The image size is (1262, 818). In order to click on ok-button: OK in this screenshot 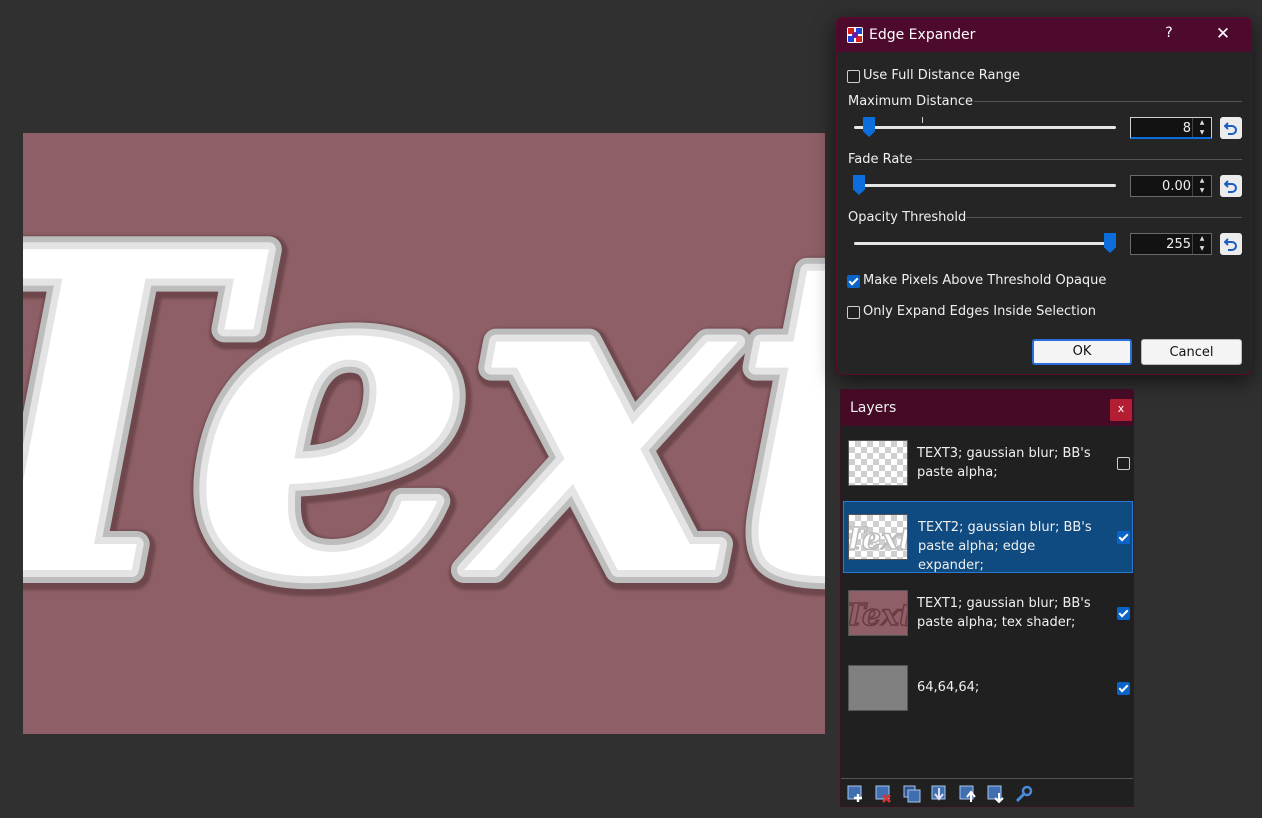, I will do `click(1082, 352)`.